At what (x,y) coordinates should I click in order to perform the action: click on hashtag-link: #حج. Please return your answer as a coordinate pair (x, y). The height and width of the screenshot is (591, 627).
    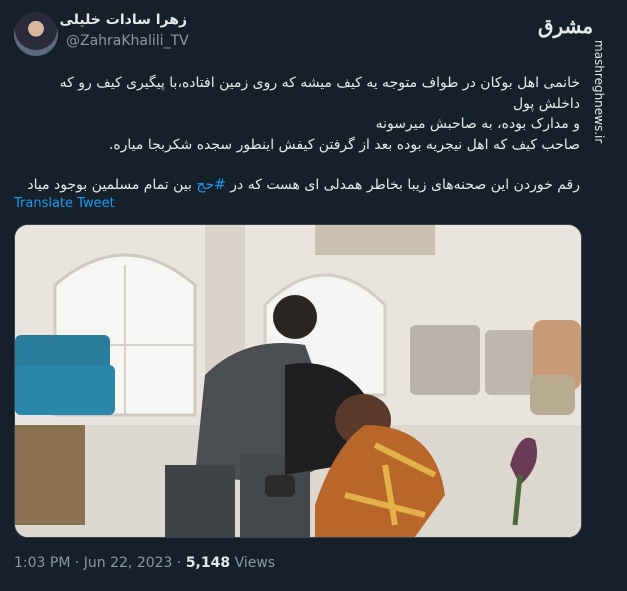
    Looking at the image, I should click on (210, 185).